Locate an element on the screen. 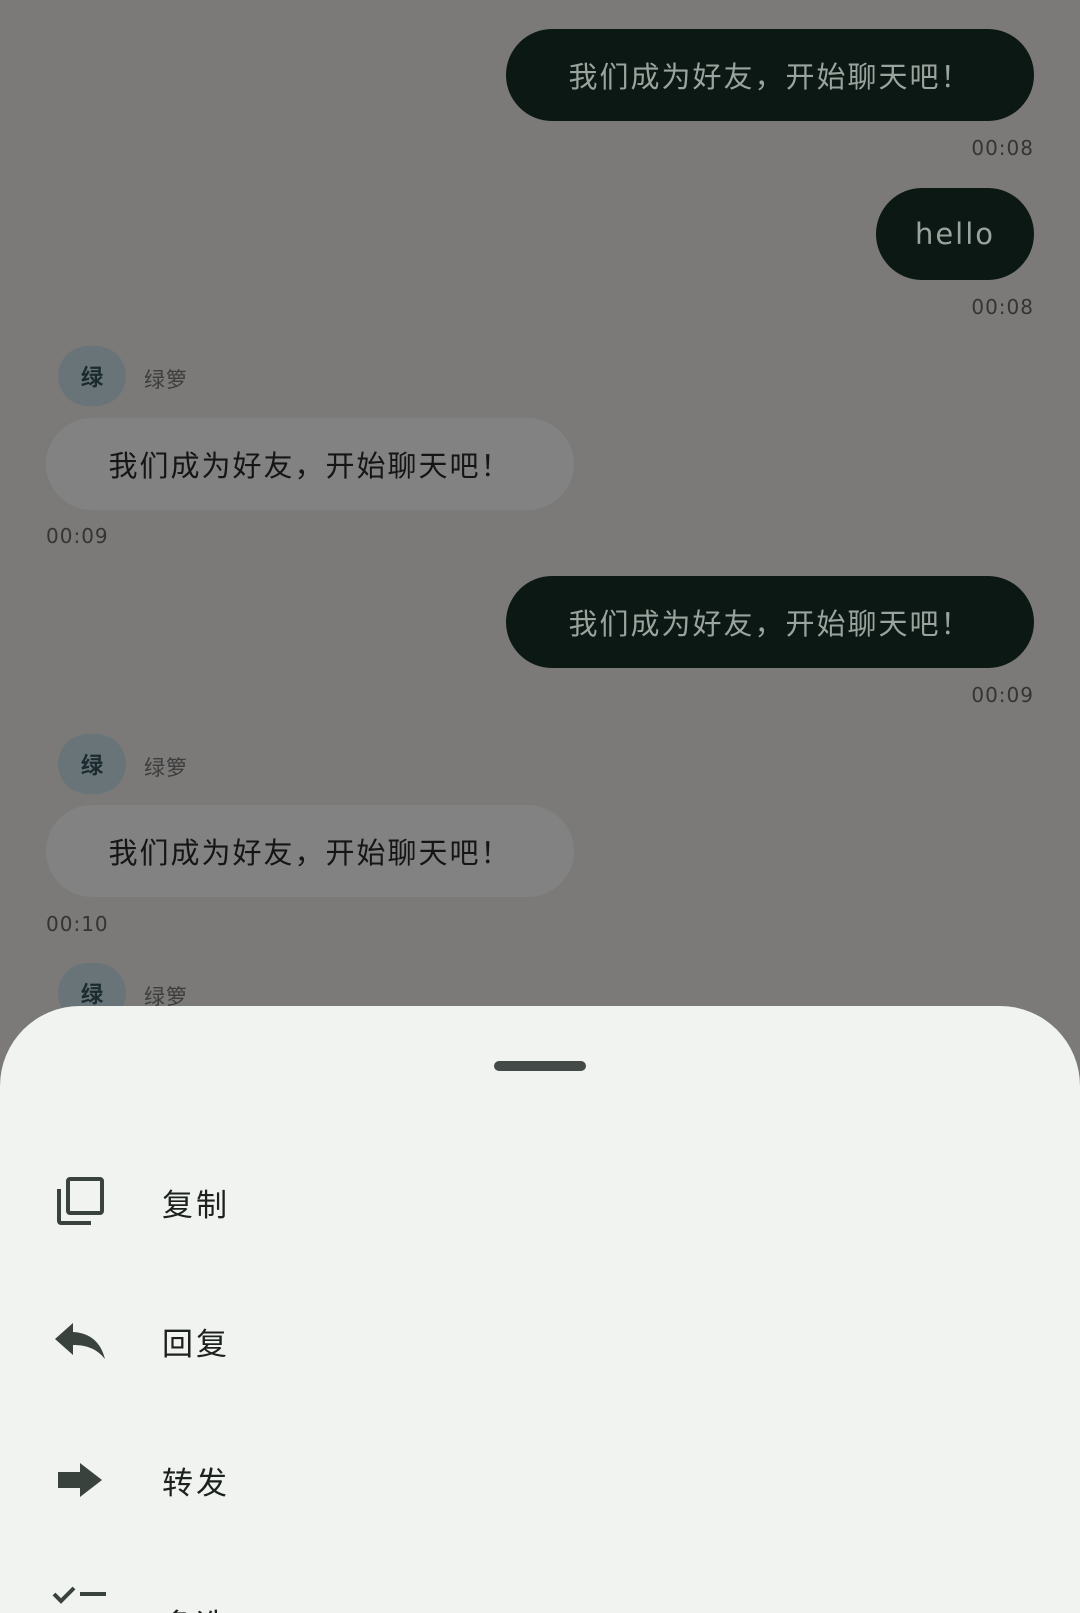 Image resolution: width=1080 pixels, height=1613 pixels. drag-handle is located at coordinates (540, 1066).